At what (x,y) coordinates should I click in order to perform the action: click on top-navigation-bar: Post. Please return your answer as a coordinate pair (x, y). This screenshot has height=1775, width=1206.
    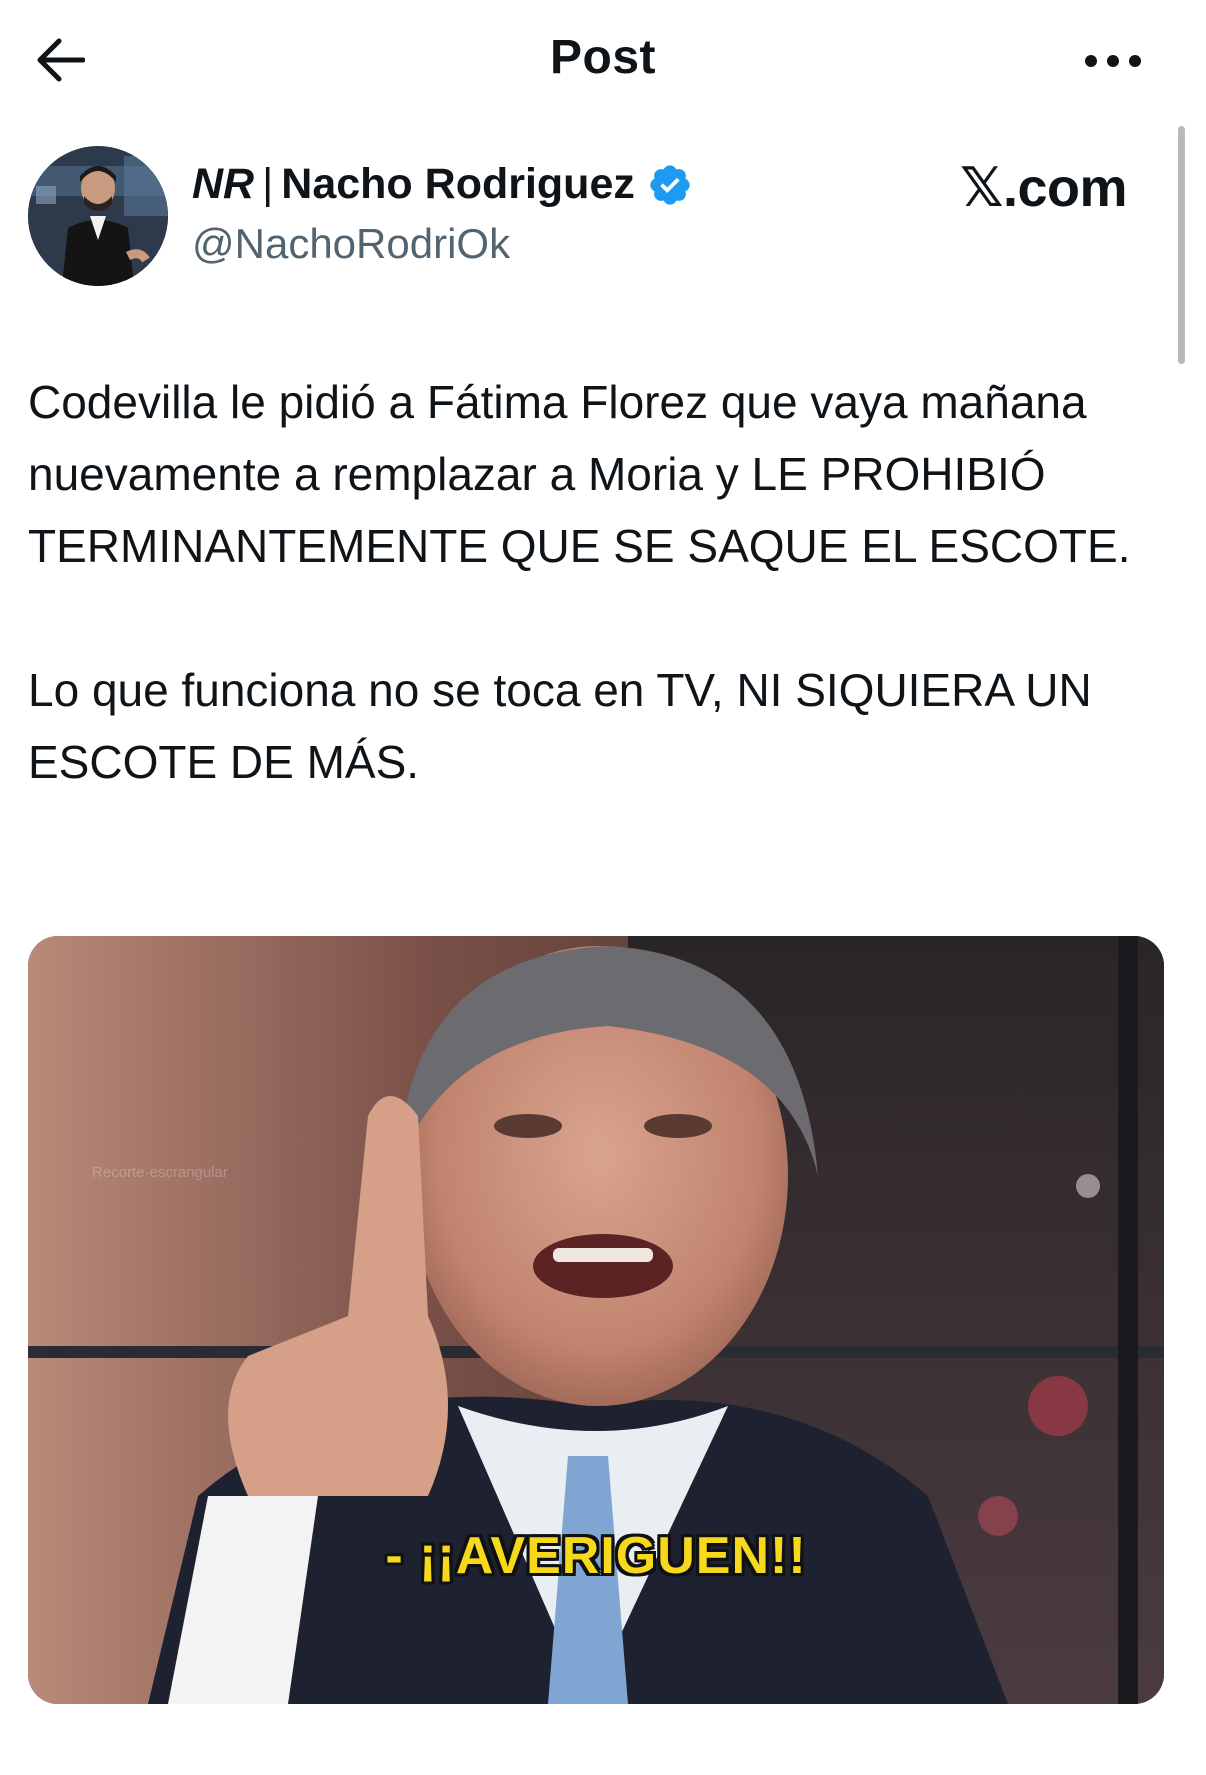
    Looking at the image, I should click on (603, 60).